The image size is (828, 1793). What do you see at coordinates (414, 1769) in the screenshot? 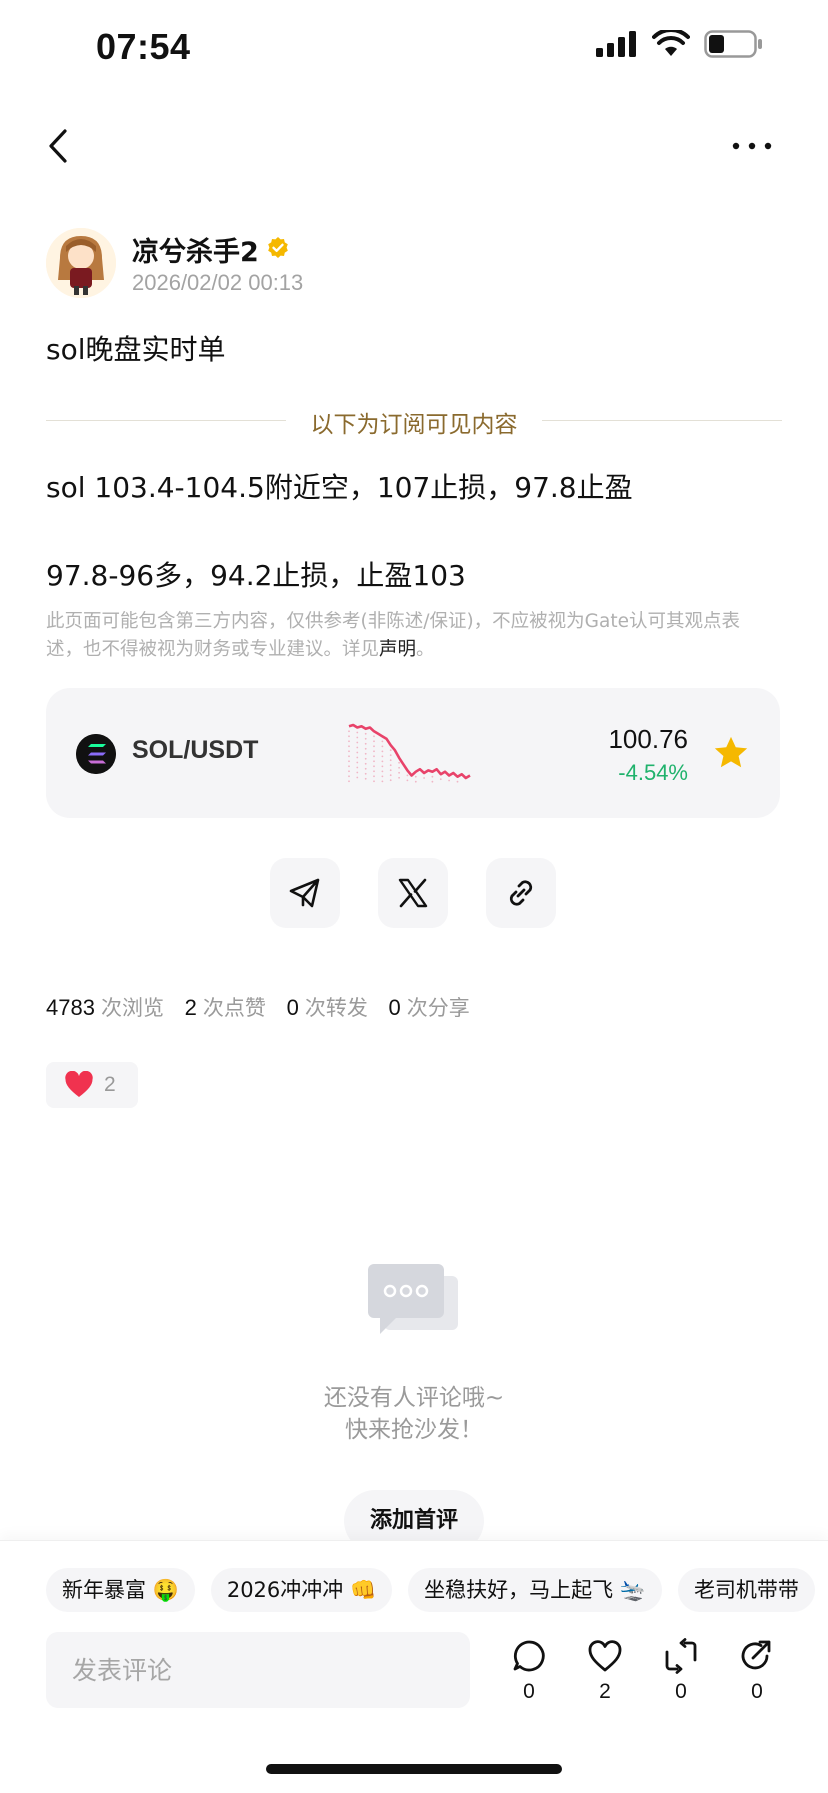
I see `home-indicator` at bounding box center [414, 1769].